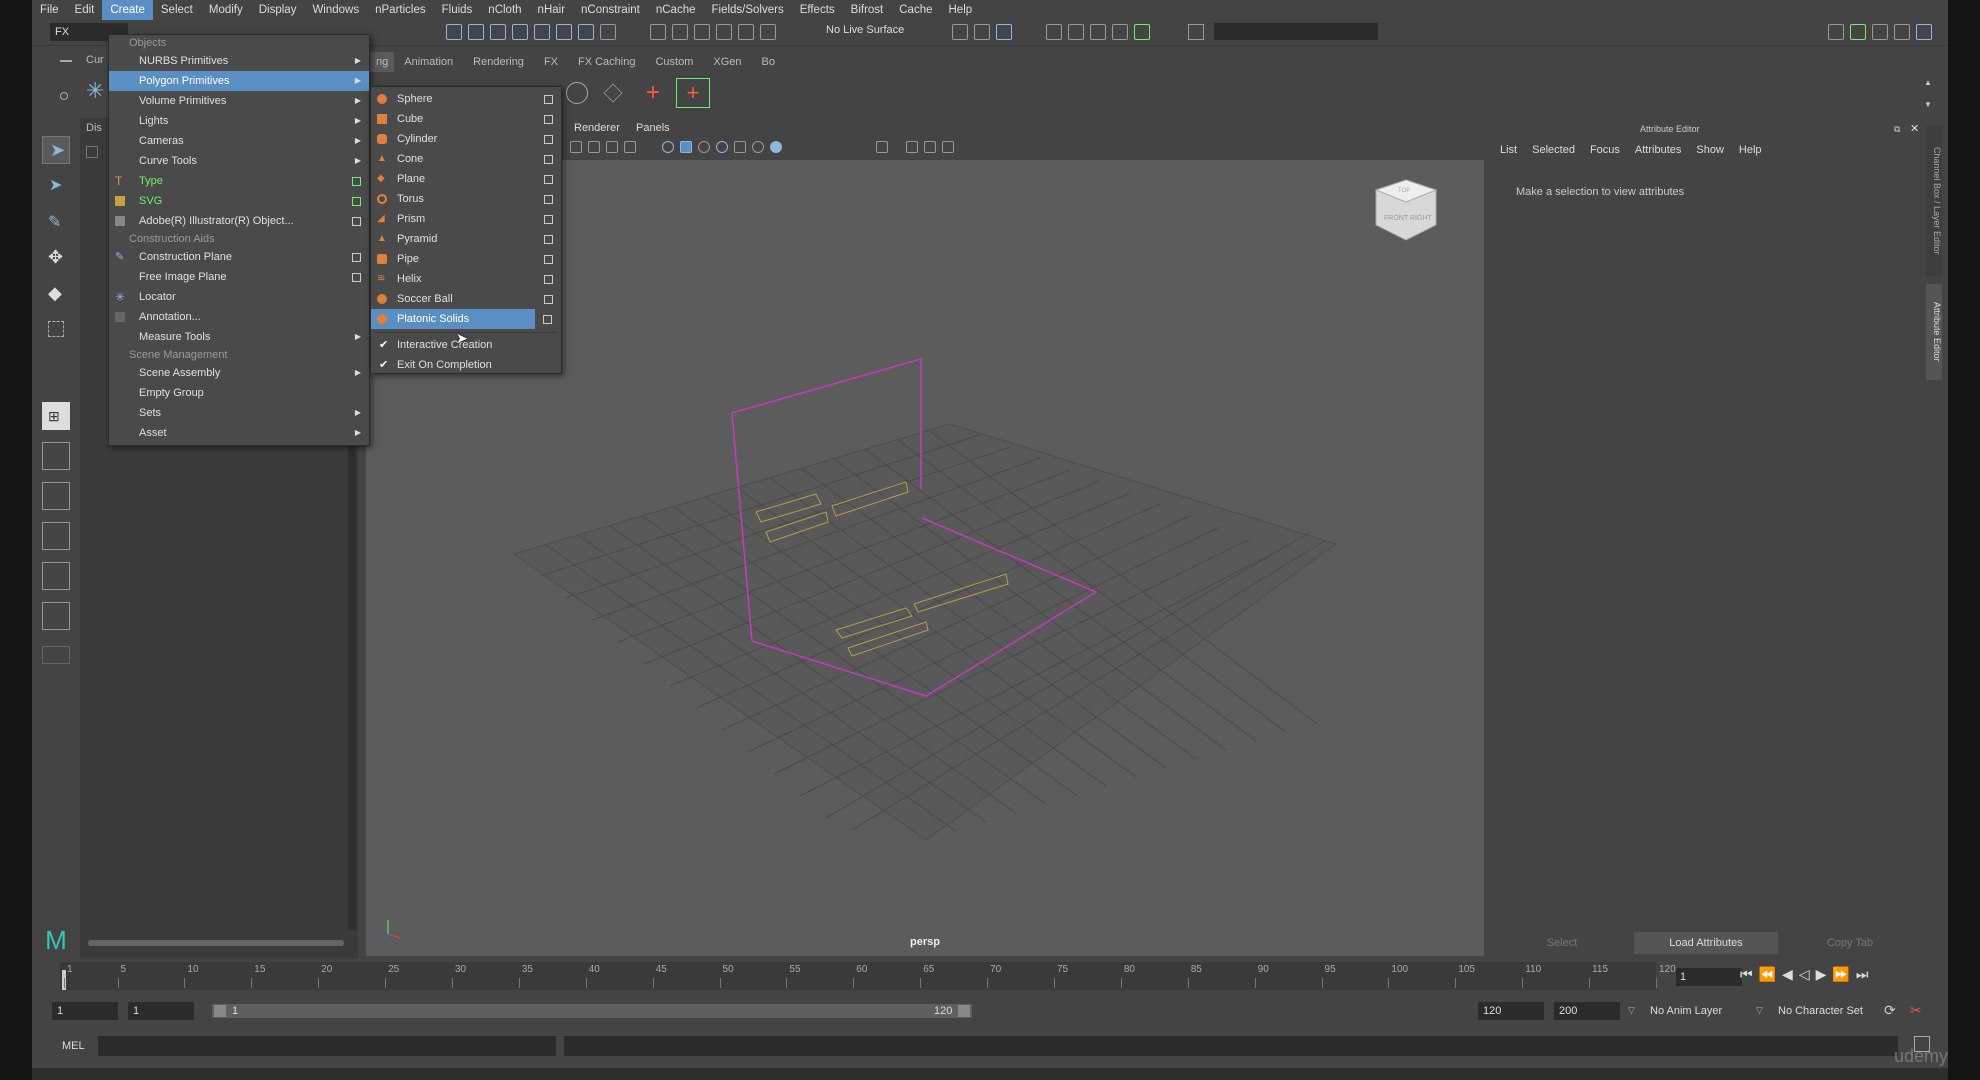 The width and height of the screenshot is (1980, 1080). I want to click on clapboard-icon, so click(1054, 32).